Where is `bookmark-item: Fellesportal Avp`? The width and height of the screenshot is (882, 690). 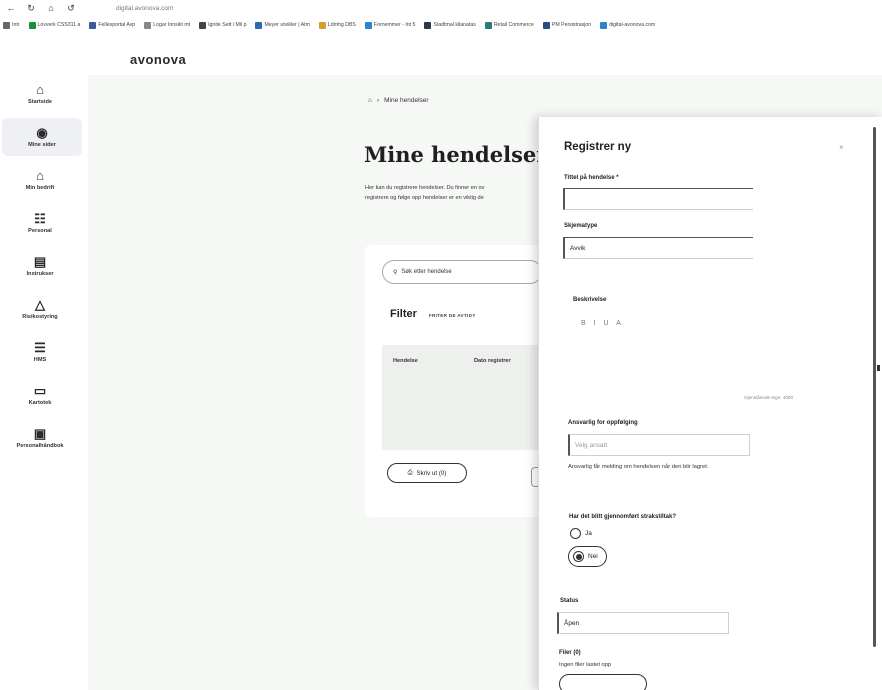
bookmark-item: Fellesportal Avp is located at coordinates (112, 25).